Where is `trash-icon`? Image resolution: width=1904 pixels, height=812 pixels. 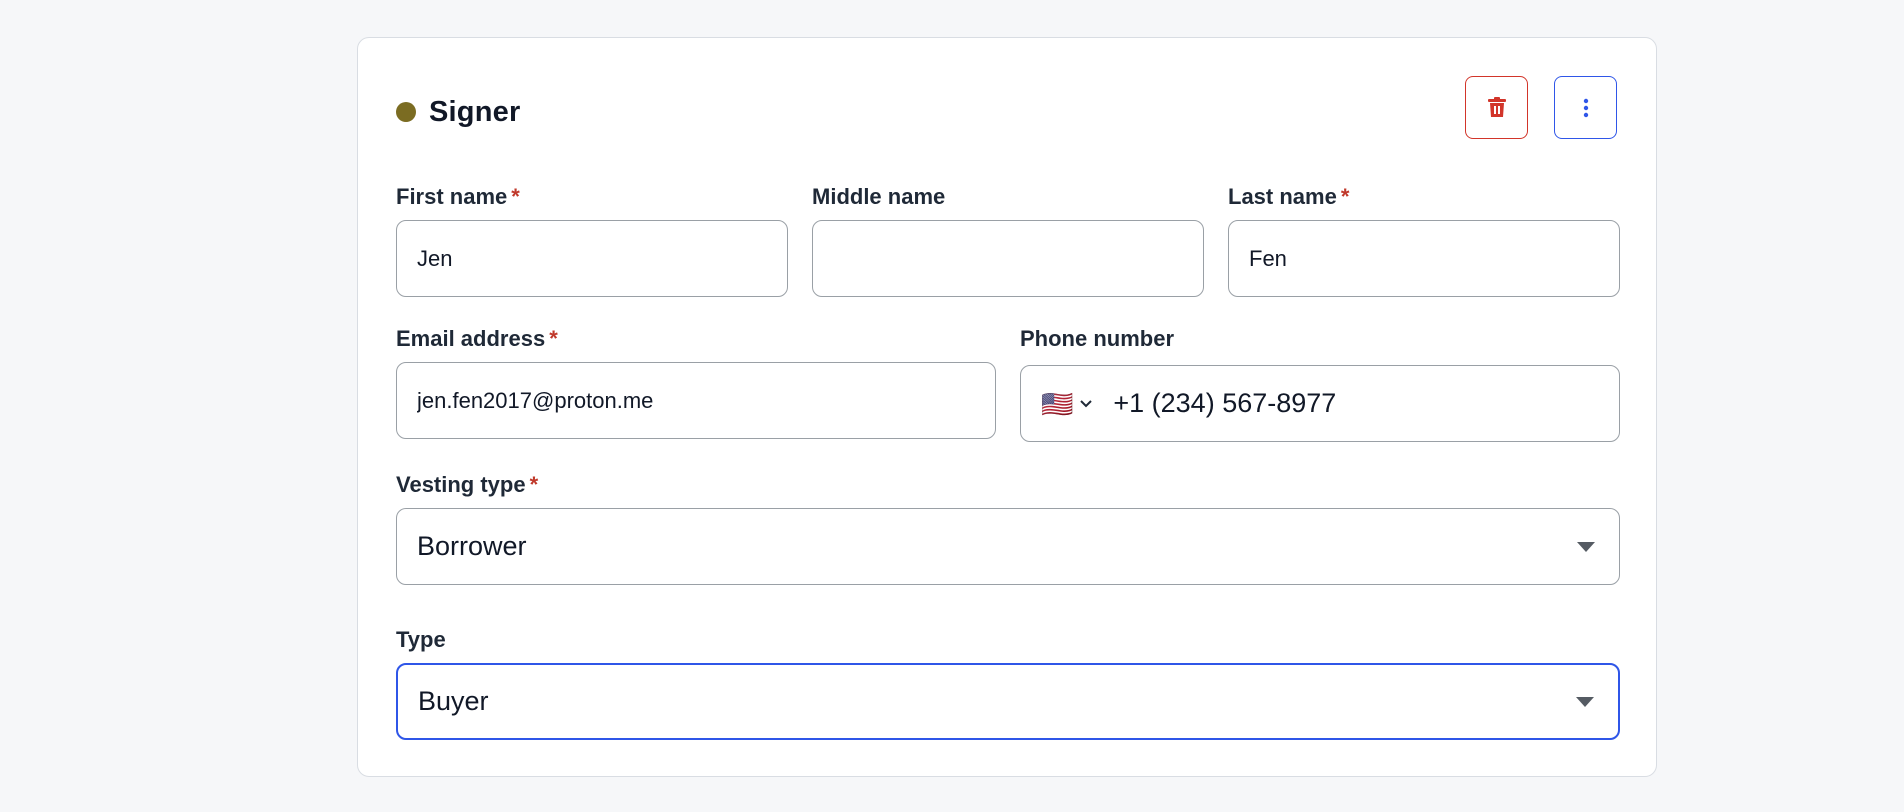
trash-icon is located at coordinates (1496, 107).